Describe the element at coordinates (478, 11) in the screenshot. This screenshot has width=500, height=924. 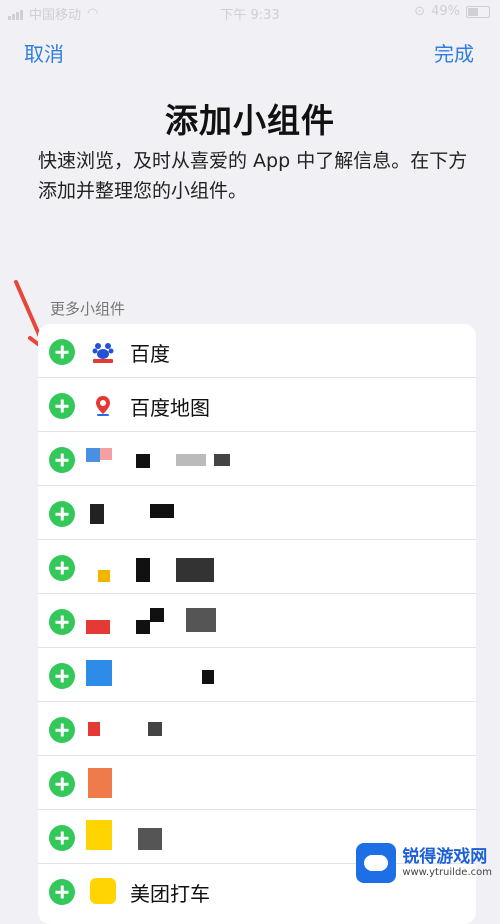
I see `battery-icon` at that location.